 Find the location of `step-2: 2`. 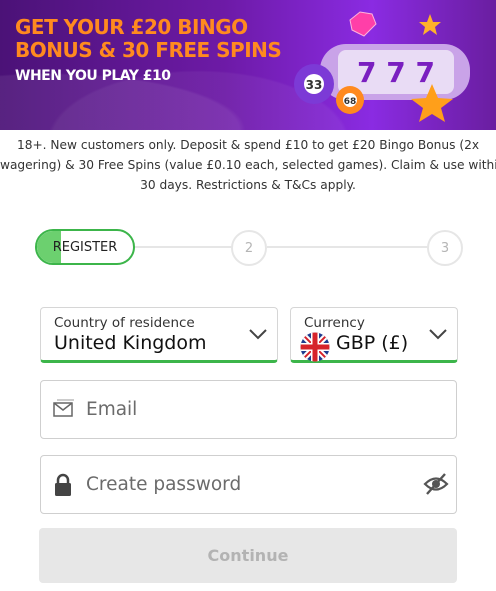

step-2: 2 is located at coordinates (249, 248).